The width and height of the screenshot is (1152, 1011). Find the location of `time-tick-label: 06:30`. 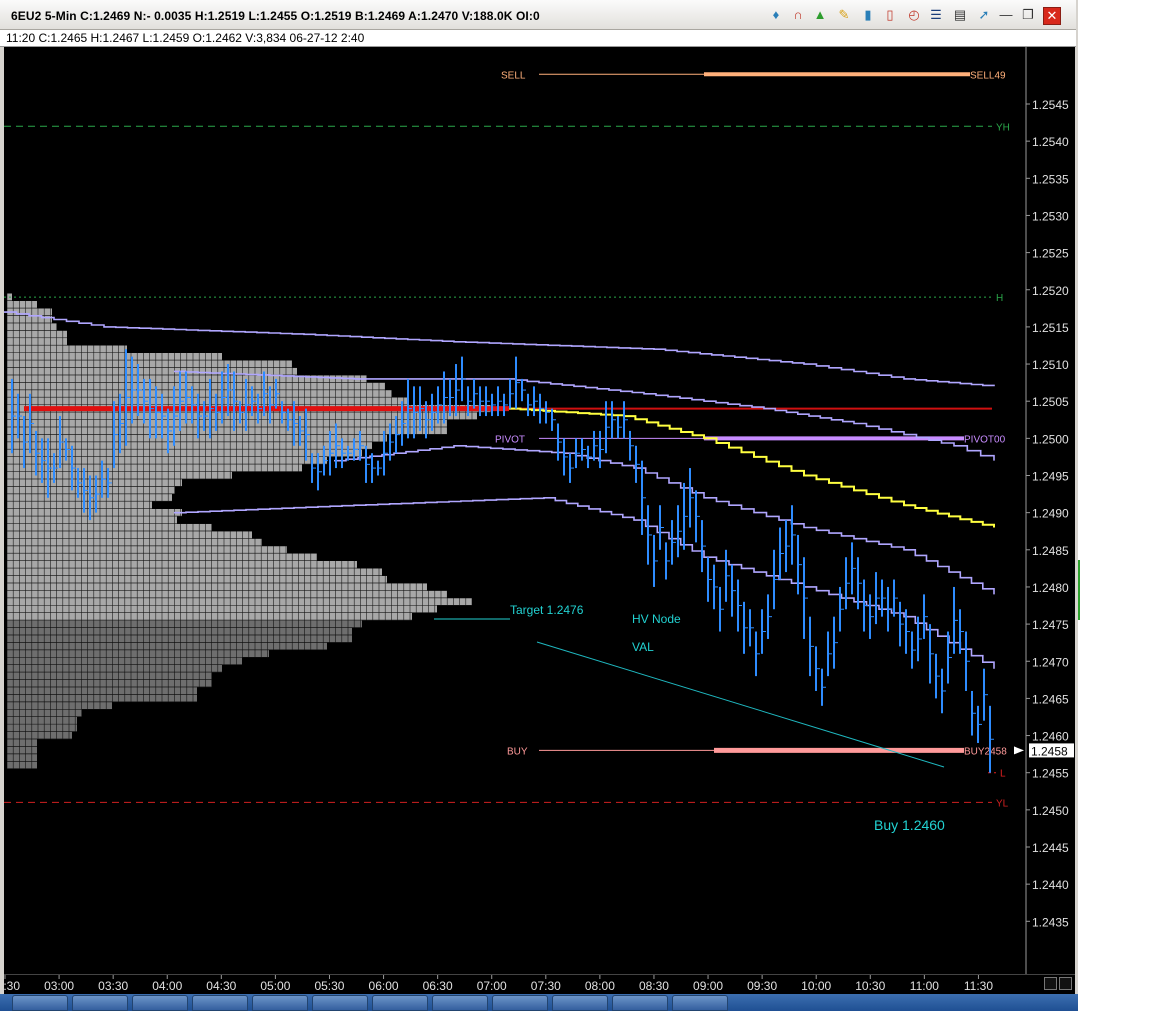

time-tick-label: 06:30 is located at coordinates (438, 986).